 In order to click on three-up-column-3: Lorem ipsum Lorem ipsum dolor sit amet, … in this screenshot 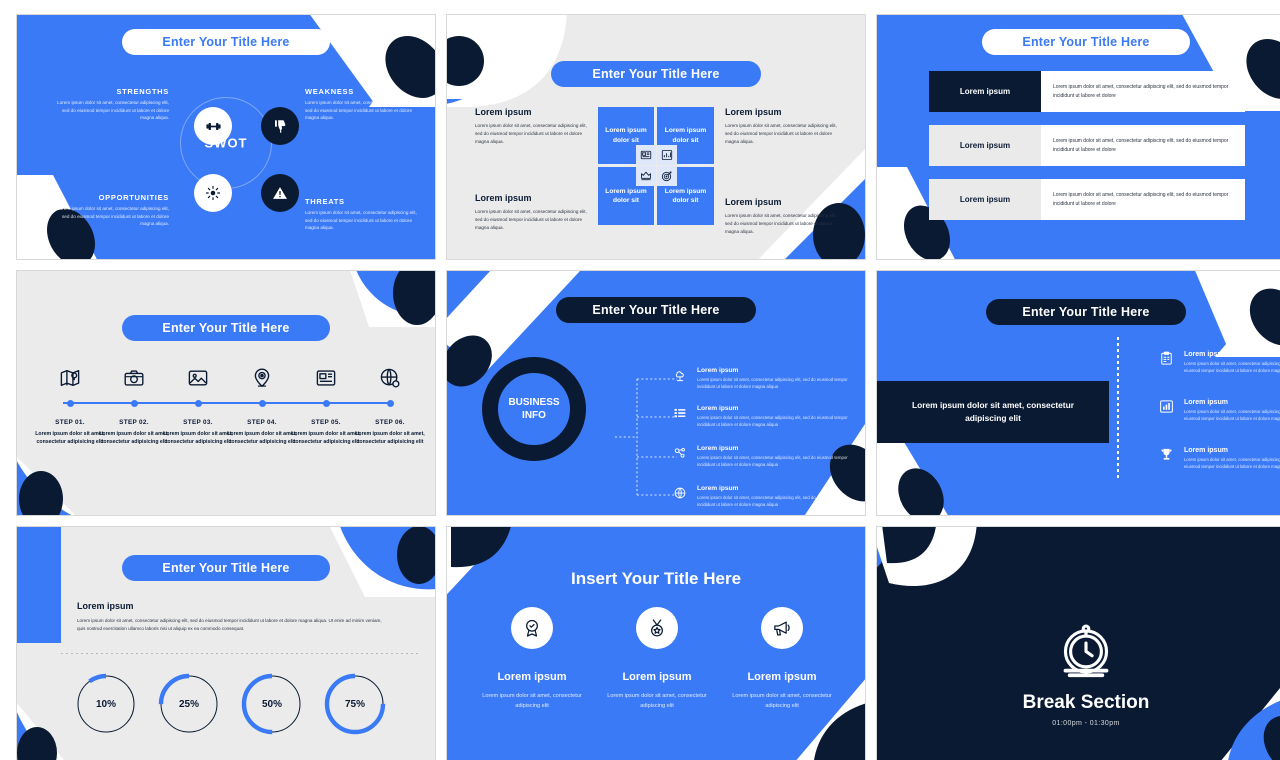, I will do `click(782, 659)`.